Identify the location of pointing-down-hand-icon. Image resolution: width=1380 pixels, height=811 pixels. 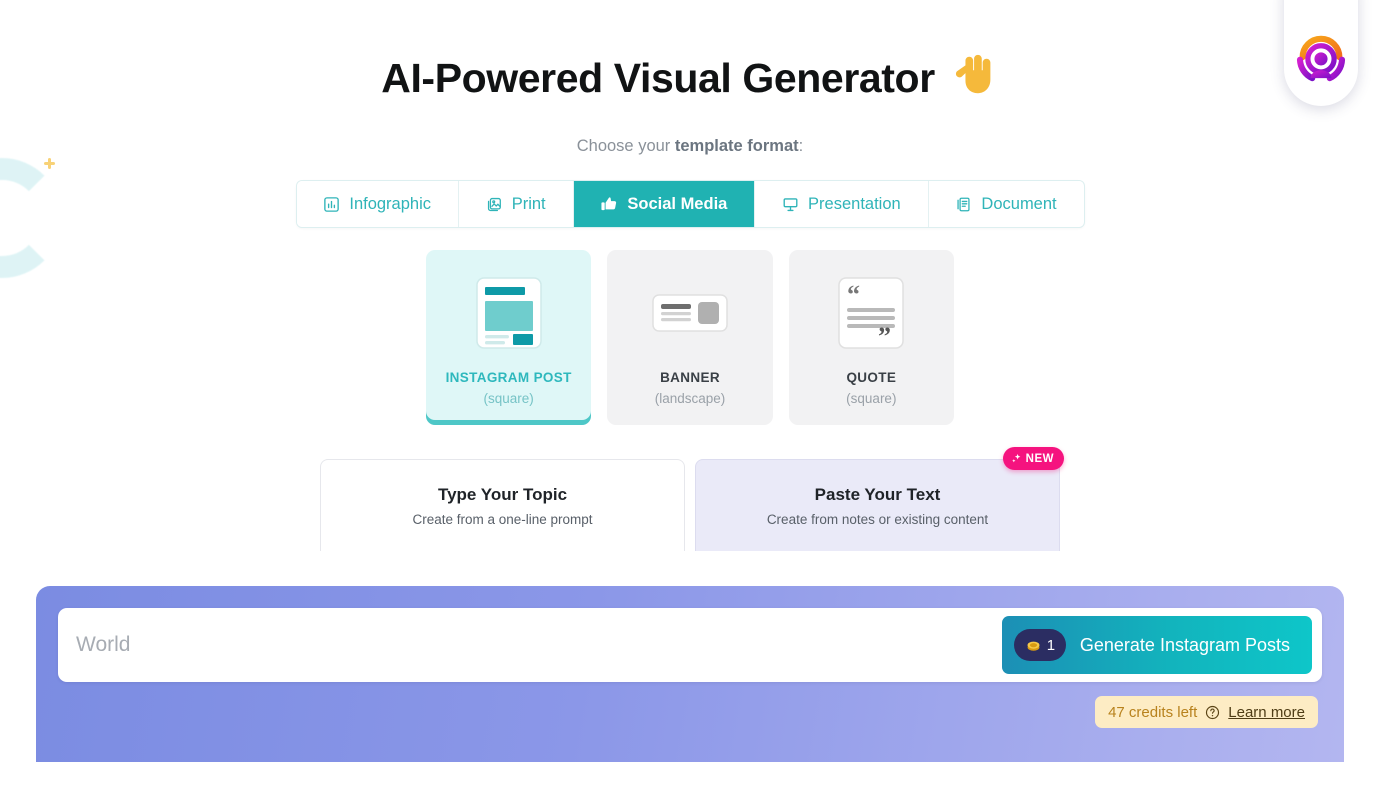
(976, 75).